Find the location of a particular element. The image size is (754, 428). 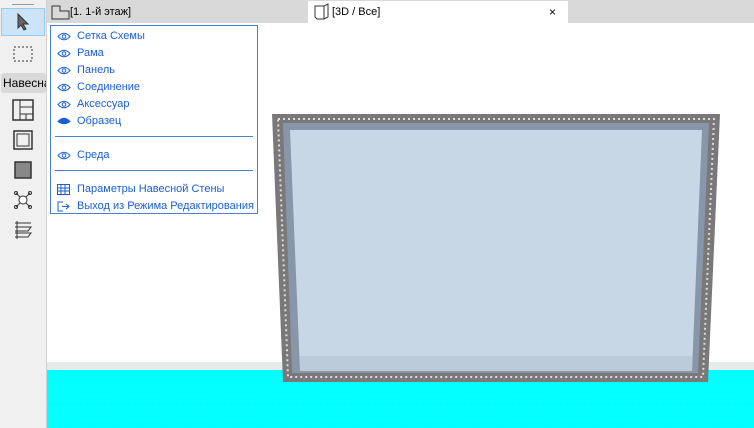

curtain-grid-icon is located at coordinates (23, 110).